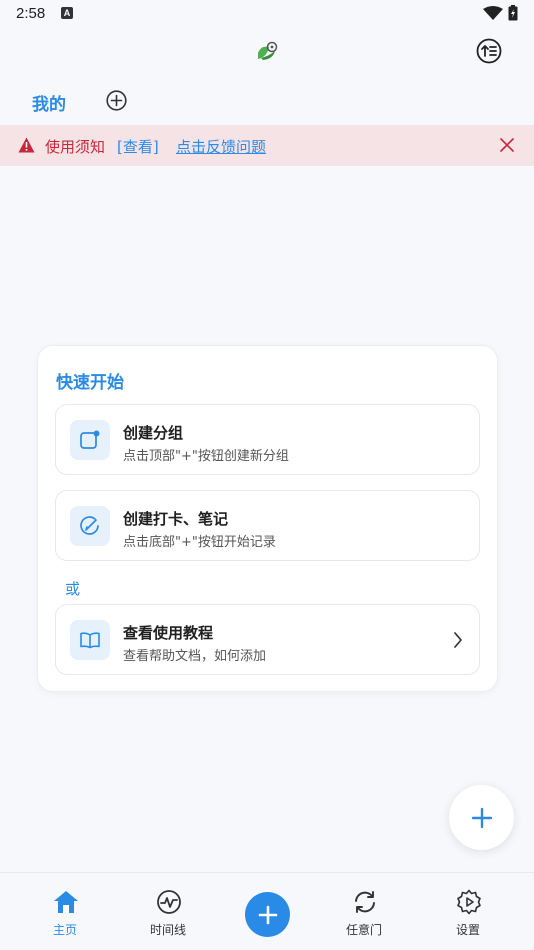  Describe the element at coordinates (195, 656) in the screenshot. I see `tutorial-desc: 查看帮助文档，如何添加` at that location.